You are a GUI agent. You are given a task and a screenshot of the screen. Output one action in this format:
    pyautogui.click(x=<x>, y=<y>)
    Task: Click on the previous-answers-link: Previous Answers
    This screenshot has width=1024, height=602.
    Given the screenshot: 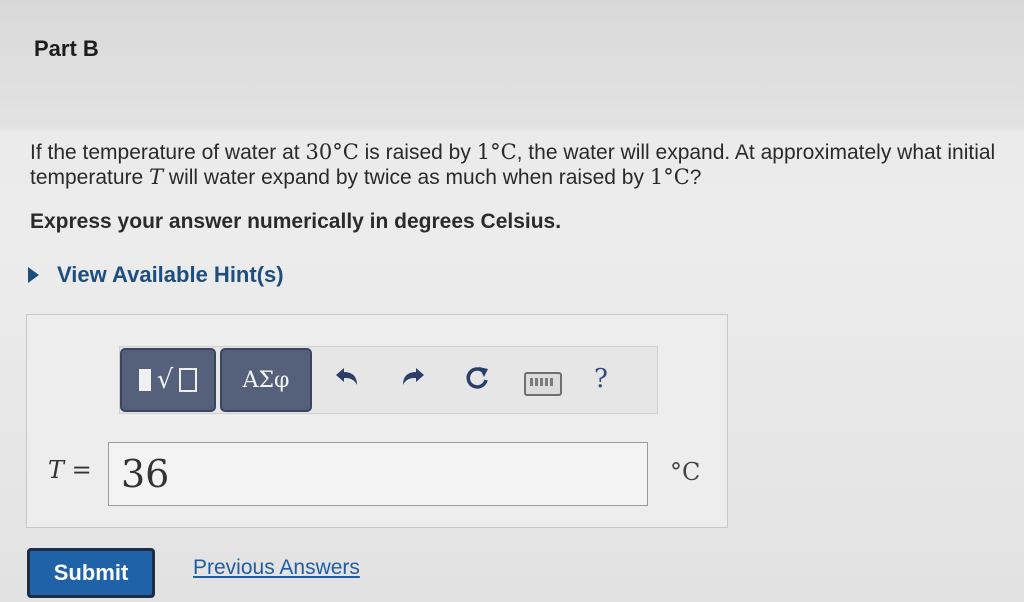 What is the action you would take?
    pyautogui.click(x=276, y=568)
    